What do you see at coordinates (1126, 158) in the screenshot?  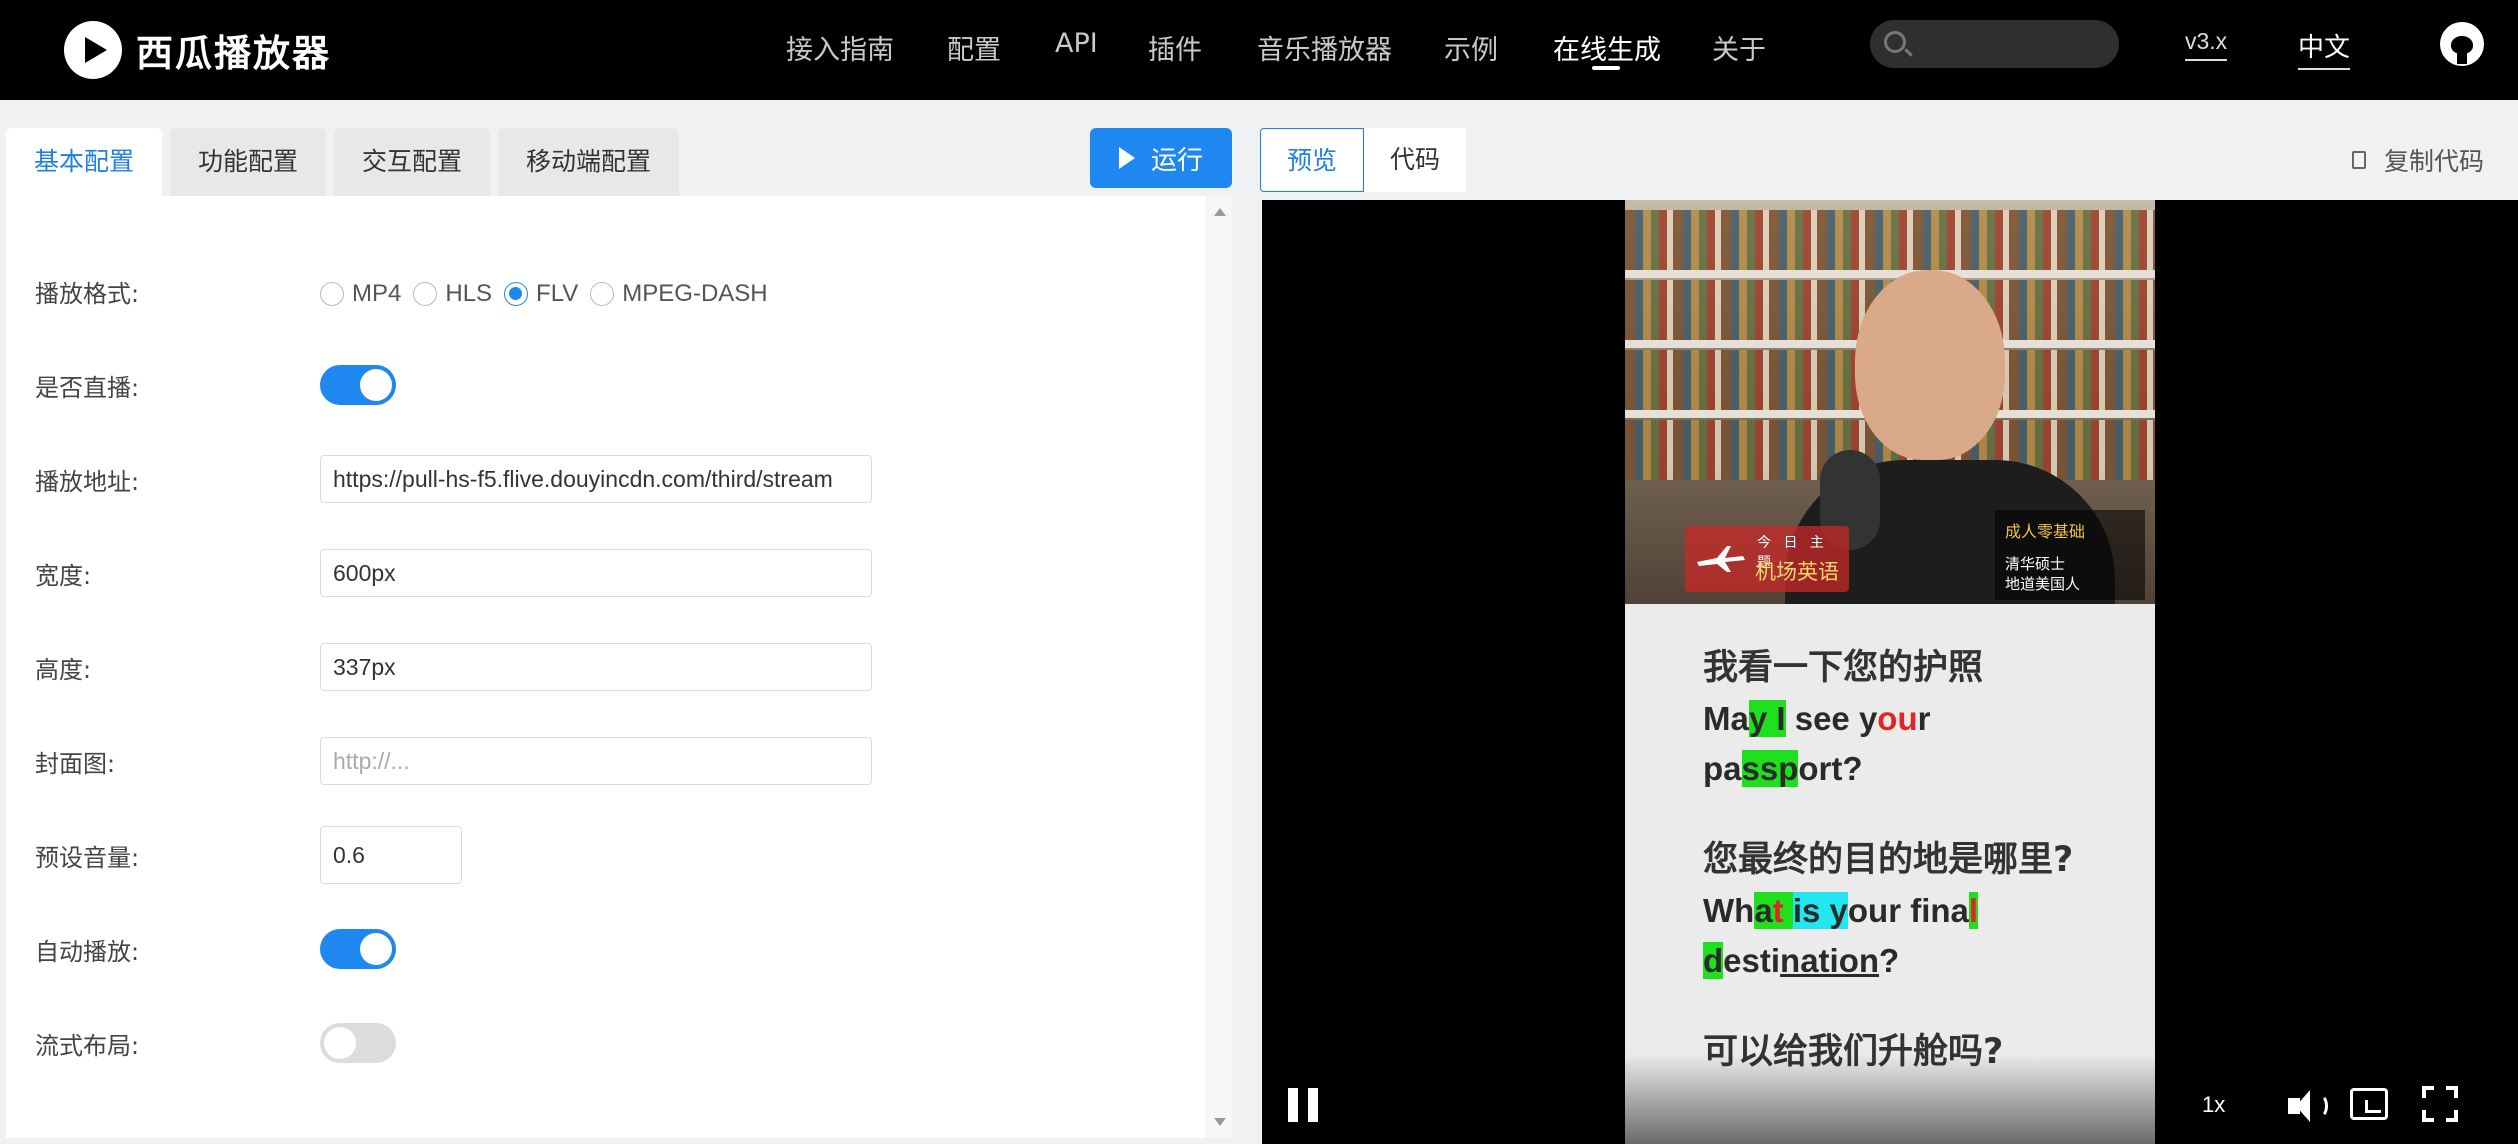 I see `play-icon` at bounding box center [1126, 158].